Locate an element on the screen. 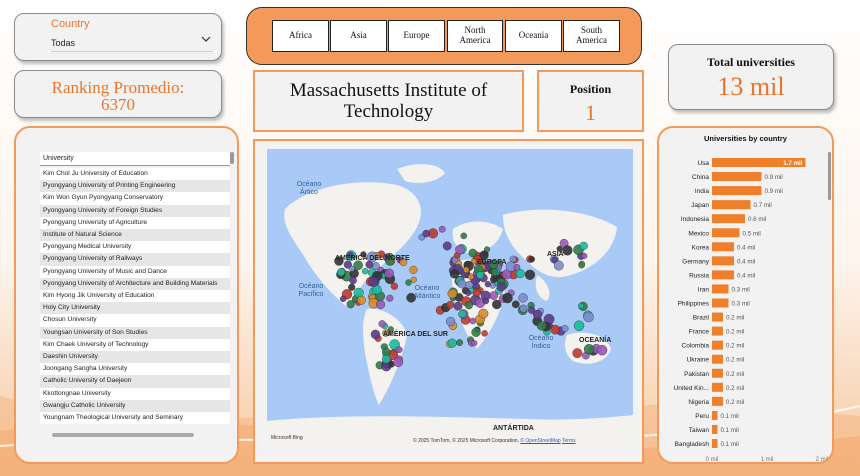 The width and height of the screenshot is (860, 476). table-row: Kim Chaek University of Technology is located at coordinates (135, 345).